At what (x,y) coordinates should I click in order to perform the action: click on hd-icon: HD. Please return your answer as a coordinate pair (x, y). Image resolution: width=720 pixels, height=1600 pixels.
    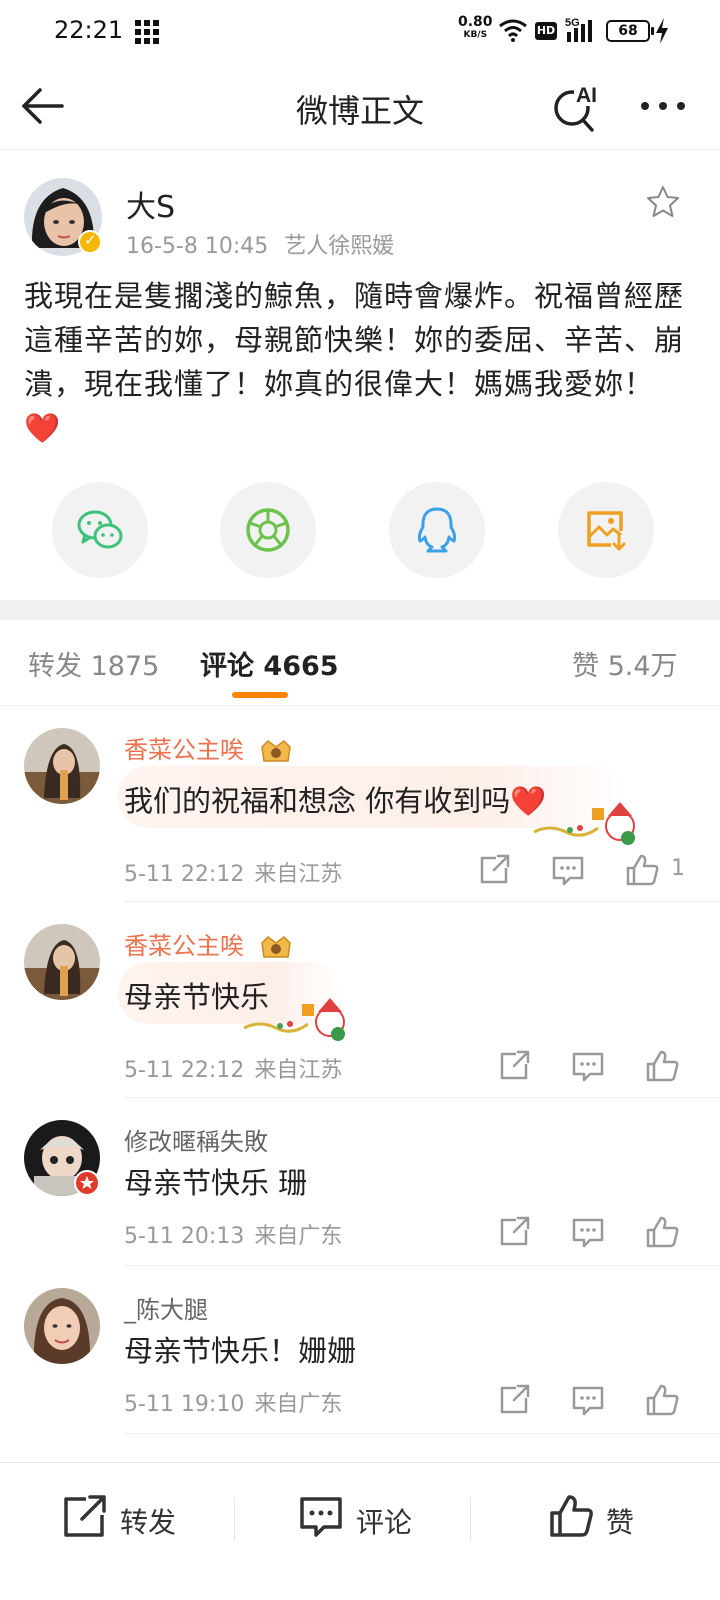
    Looking at the image, I should click on (546, 31).